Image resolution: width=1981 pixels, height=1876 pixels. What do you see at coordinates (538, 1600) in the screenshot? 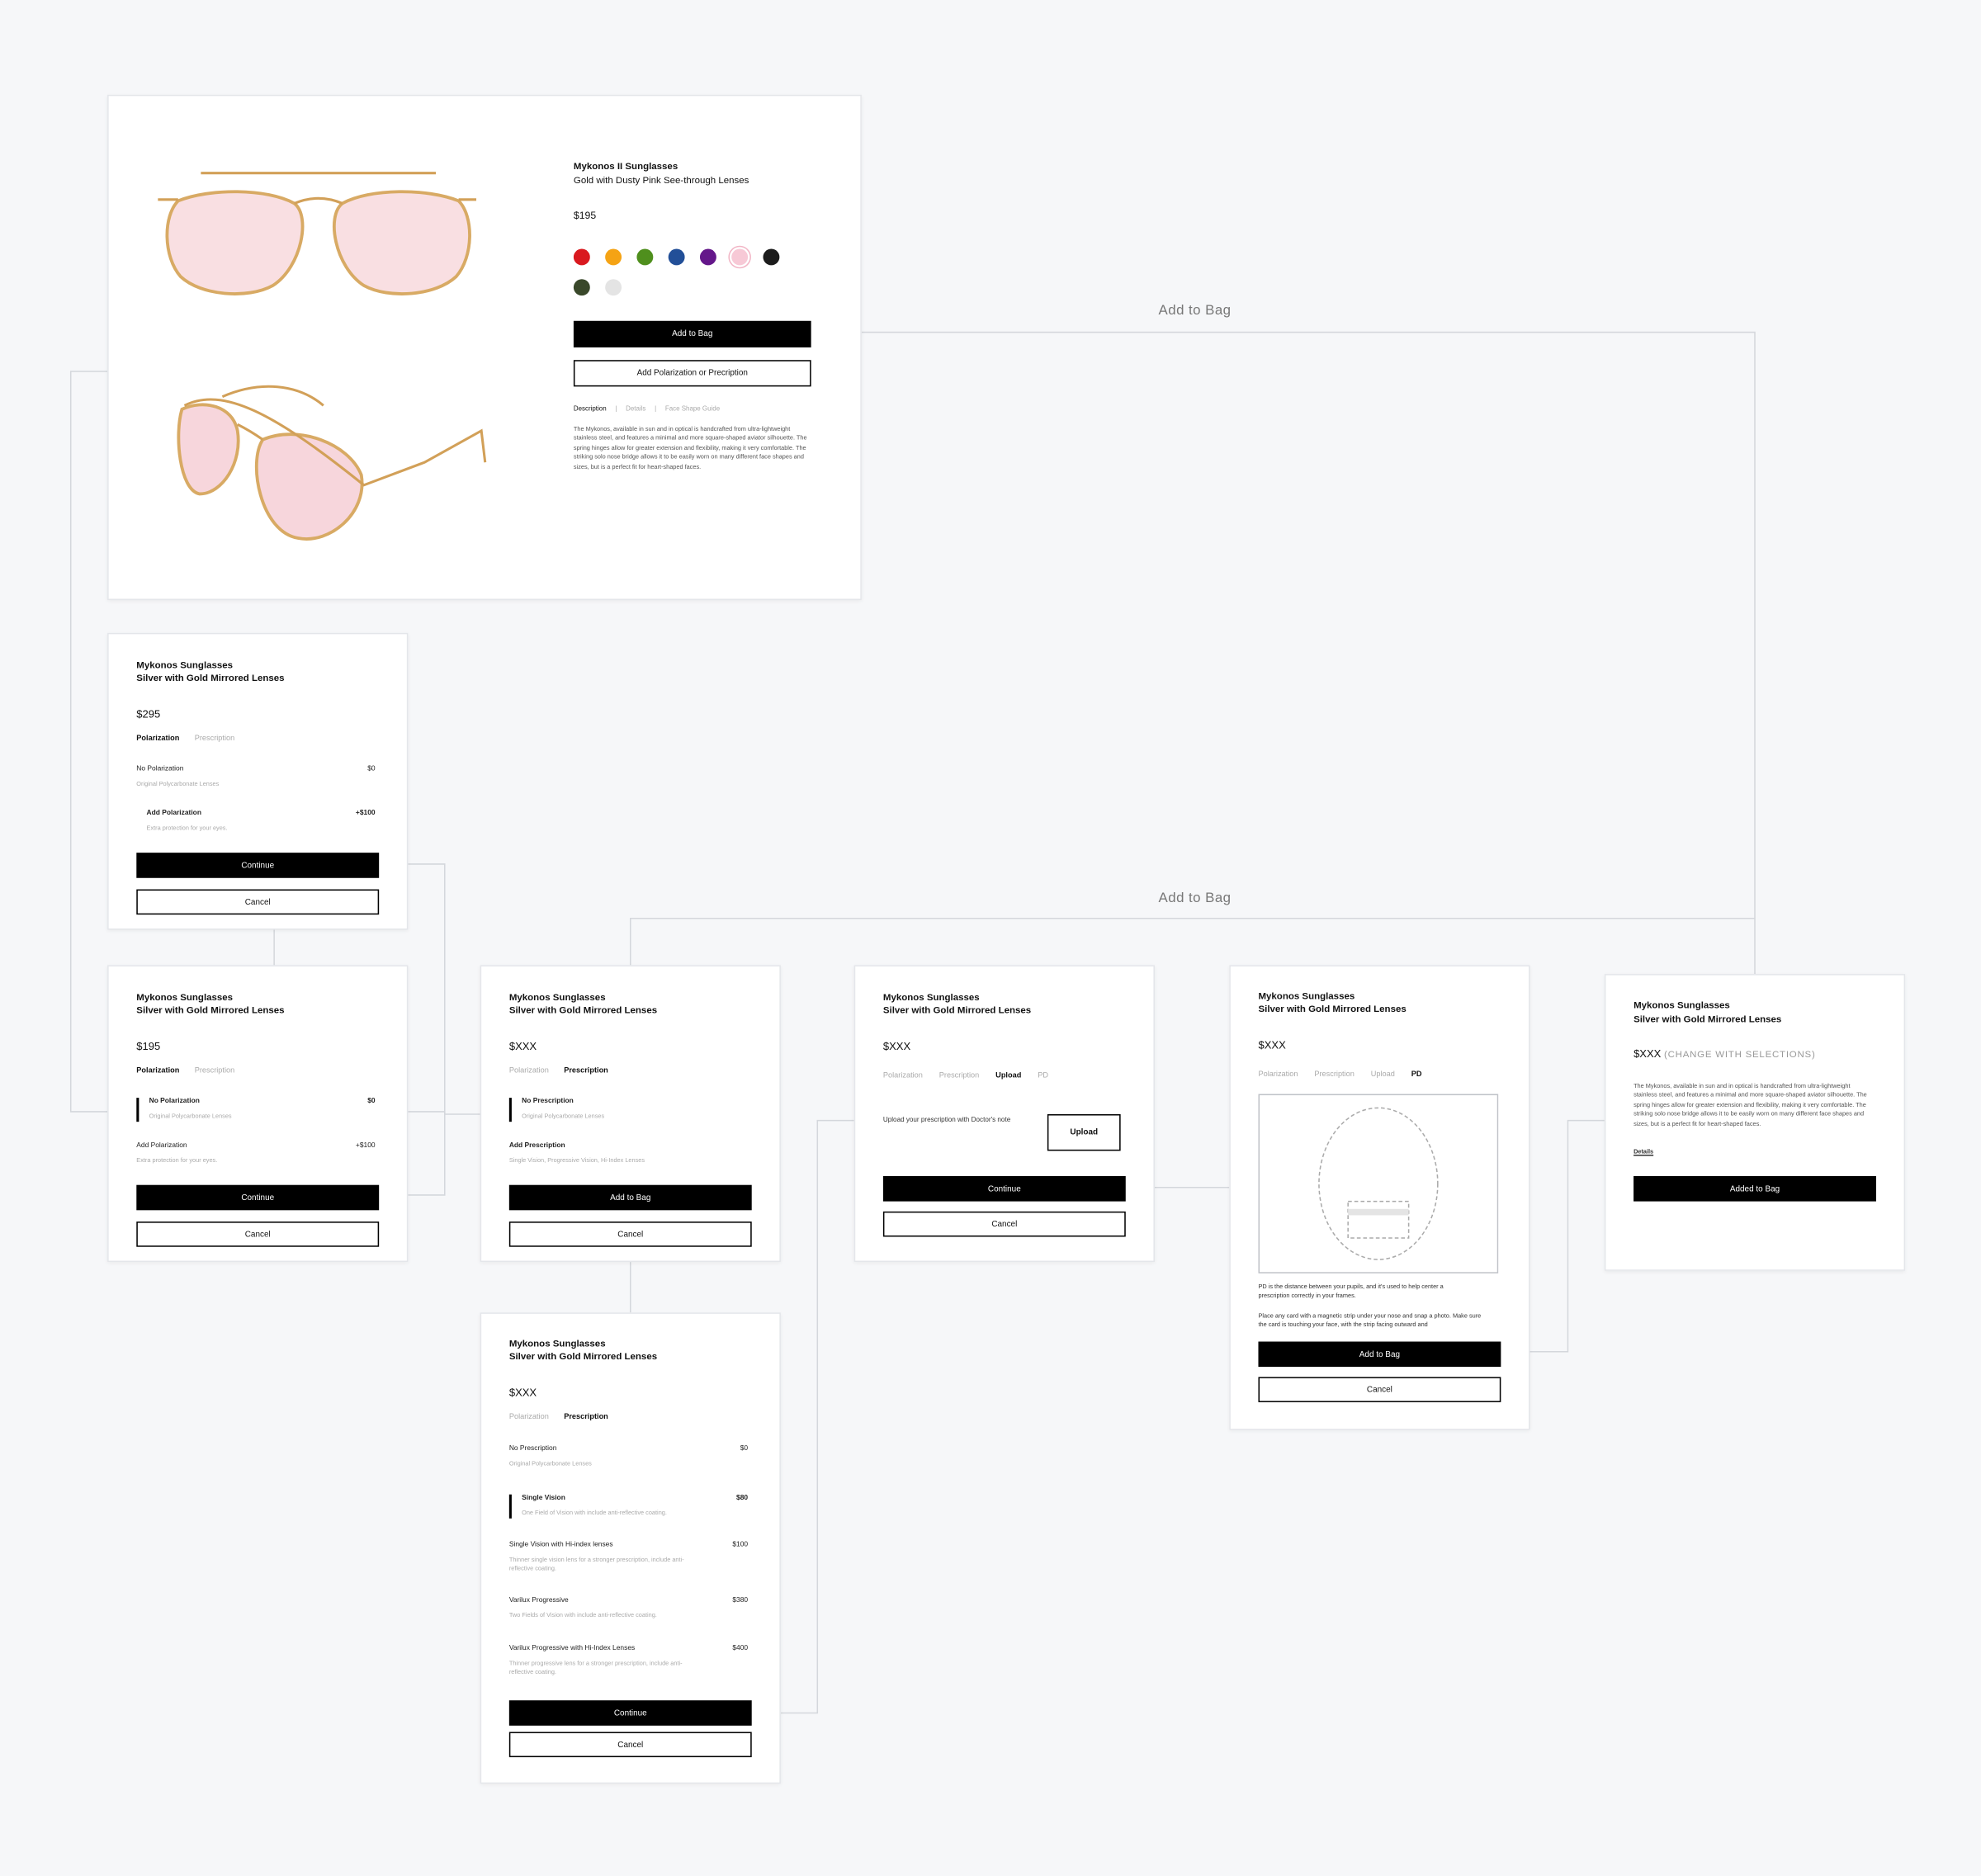
I see `option-name: Varilux Progressive` at bounding box center [538, 1600].